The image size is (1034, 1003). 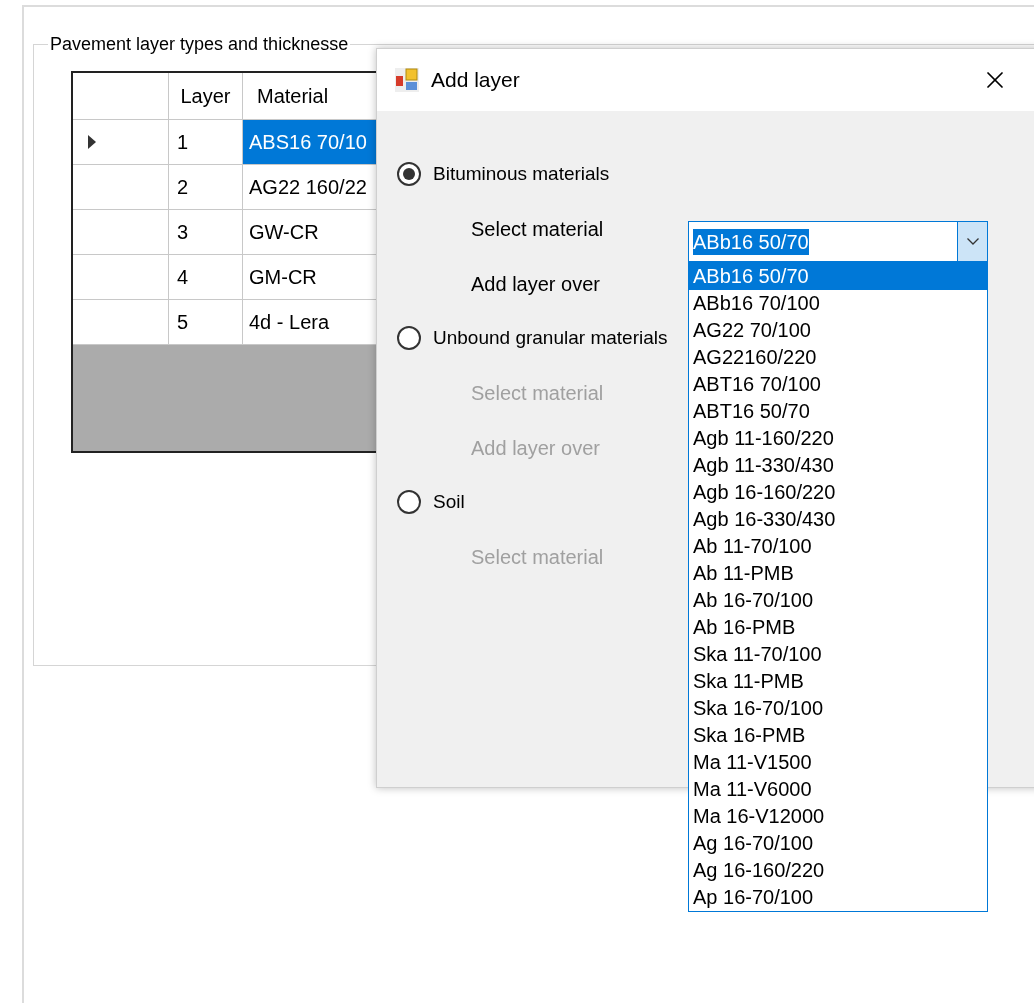 What do you see at coordinates (206, 96) in the screenshot?
I see `column-header: Layer` at bounding box center [206, 96].